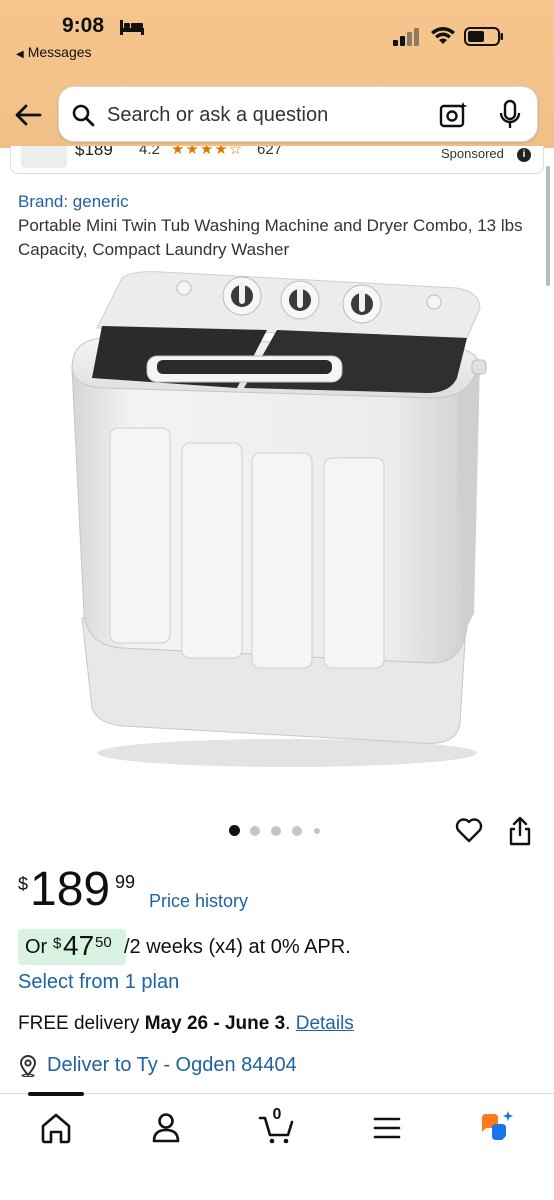 The width and height of the screenshot is (554, 1200). Describe the element at coordinates (472, 153) in the screenshot. I see `sponsored-label: Sponsored` at that location.